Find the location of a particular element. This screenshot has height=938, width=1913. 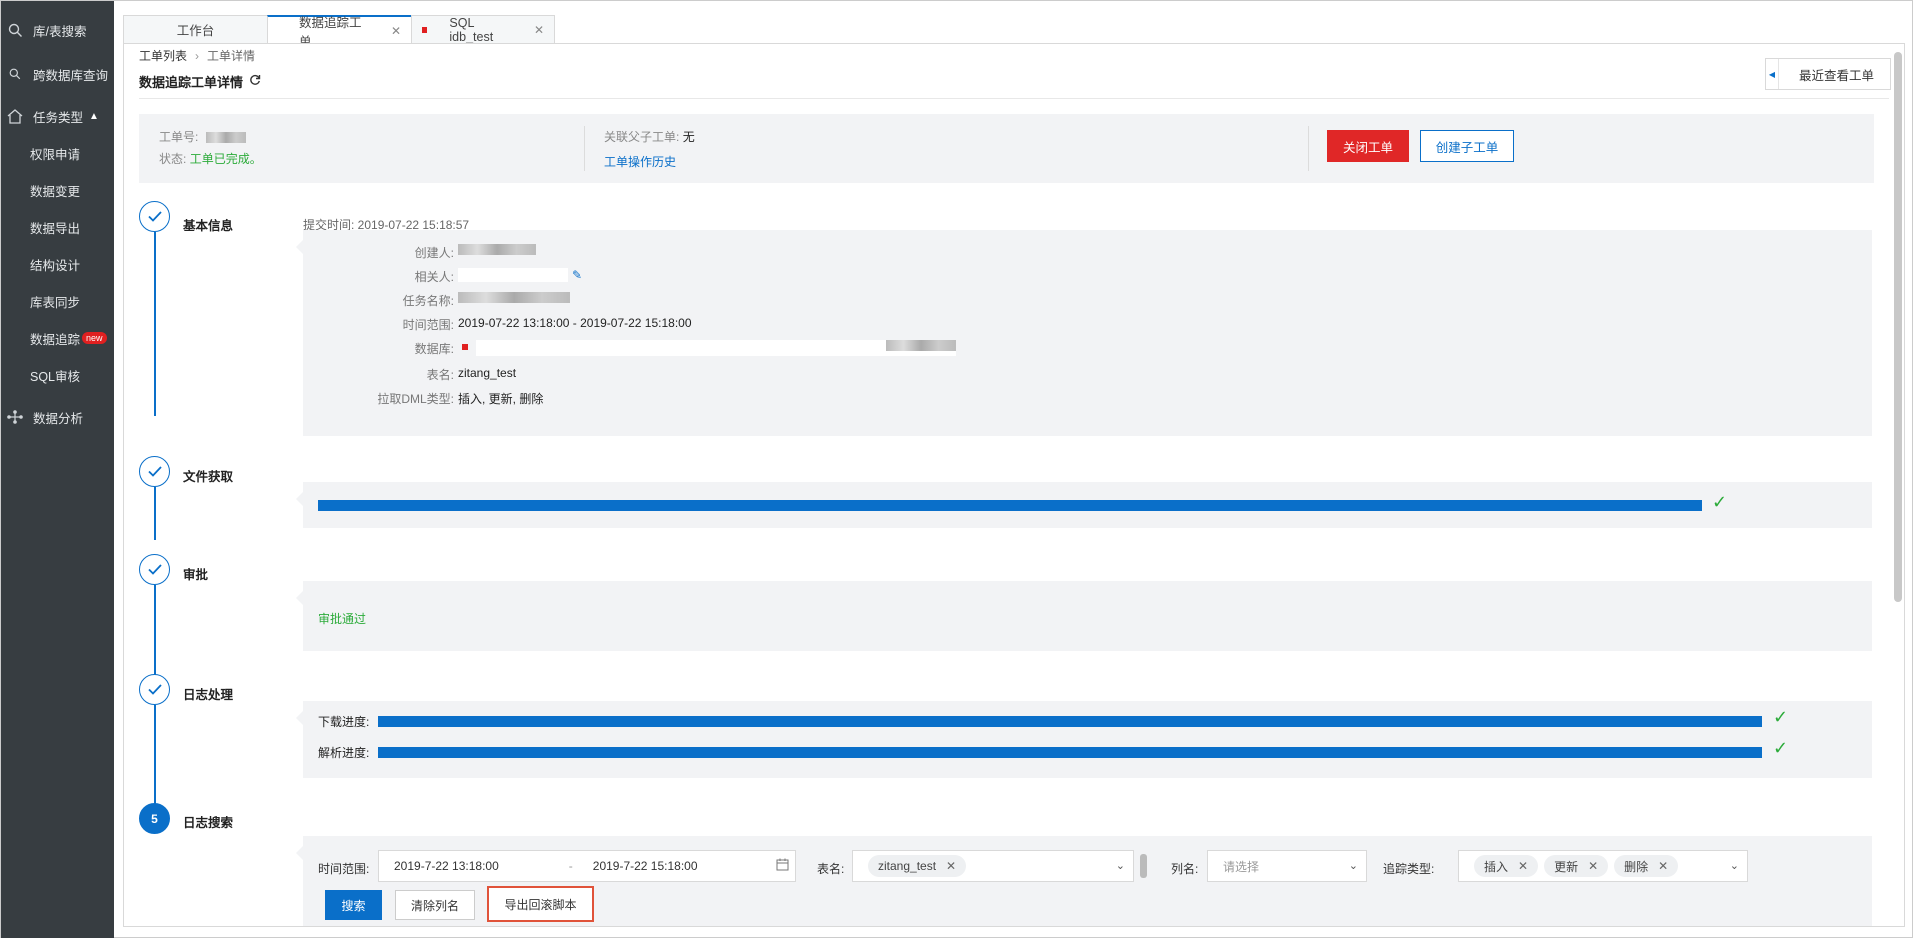

tag-label: zitang_test is located at coordinates (907, 866).